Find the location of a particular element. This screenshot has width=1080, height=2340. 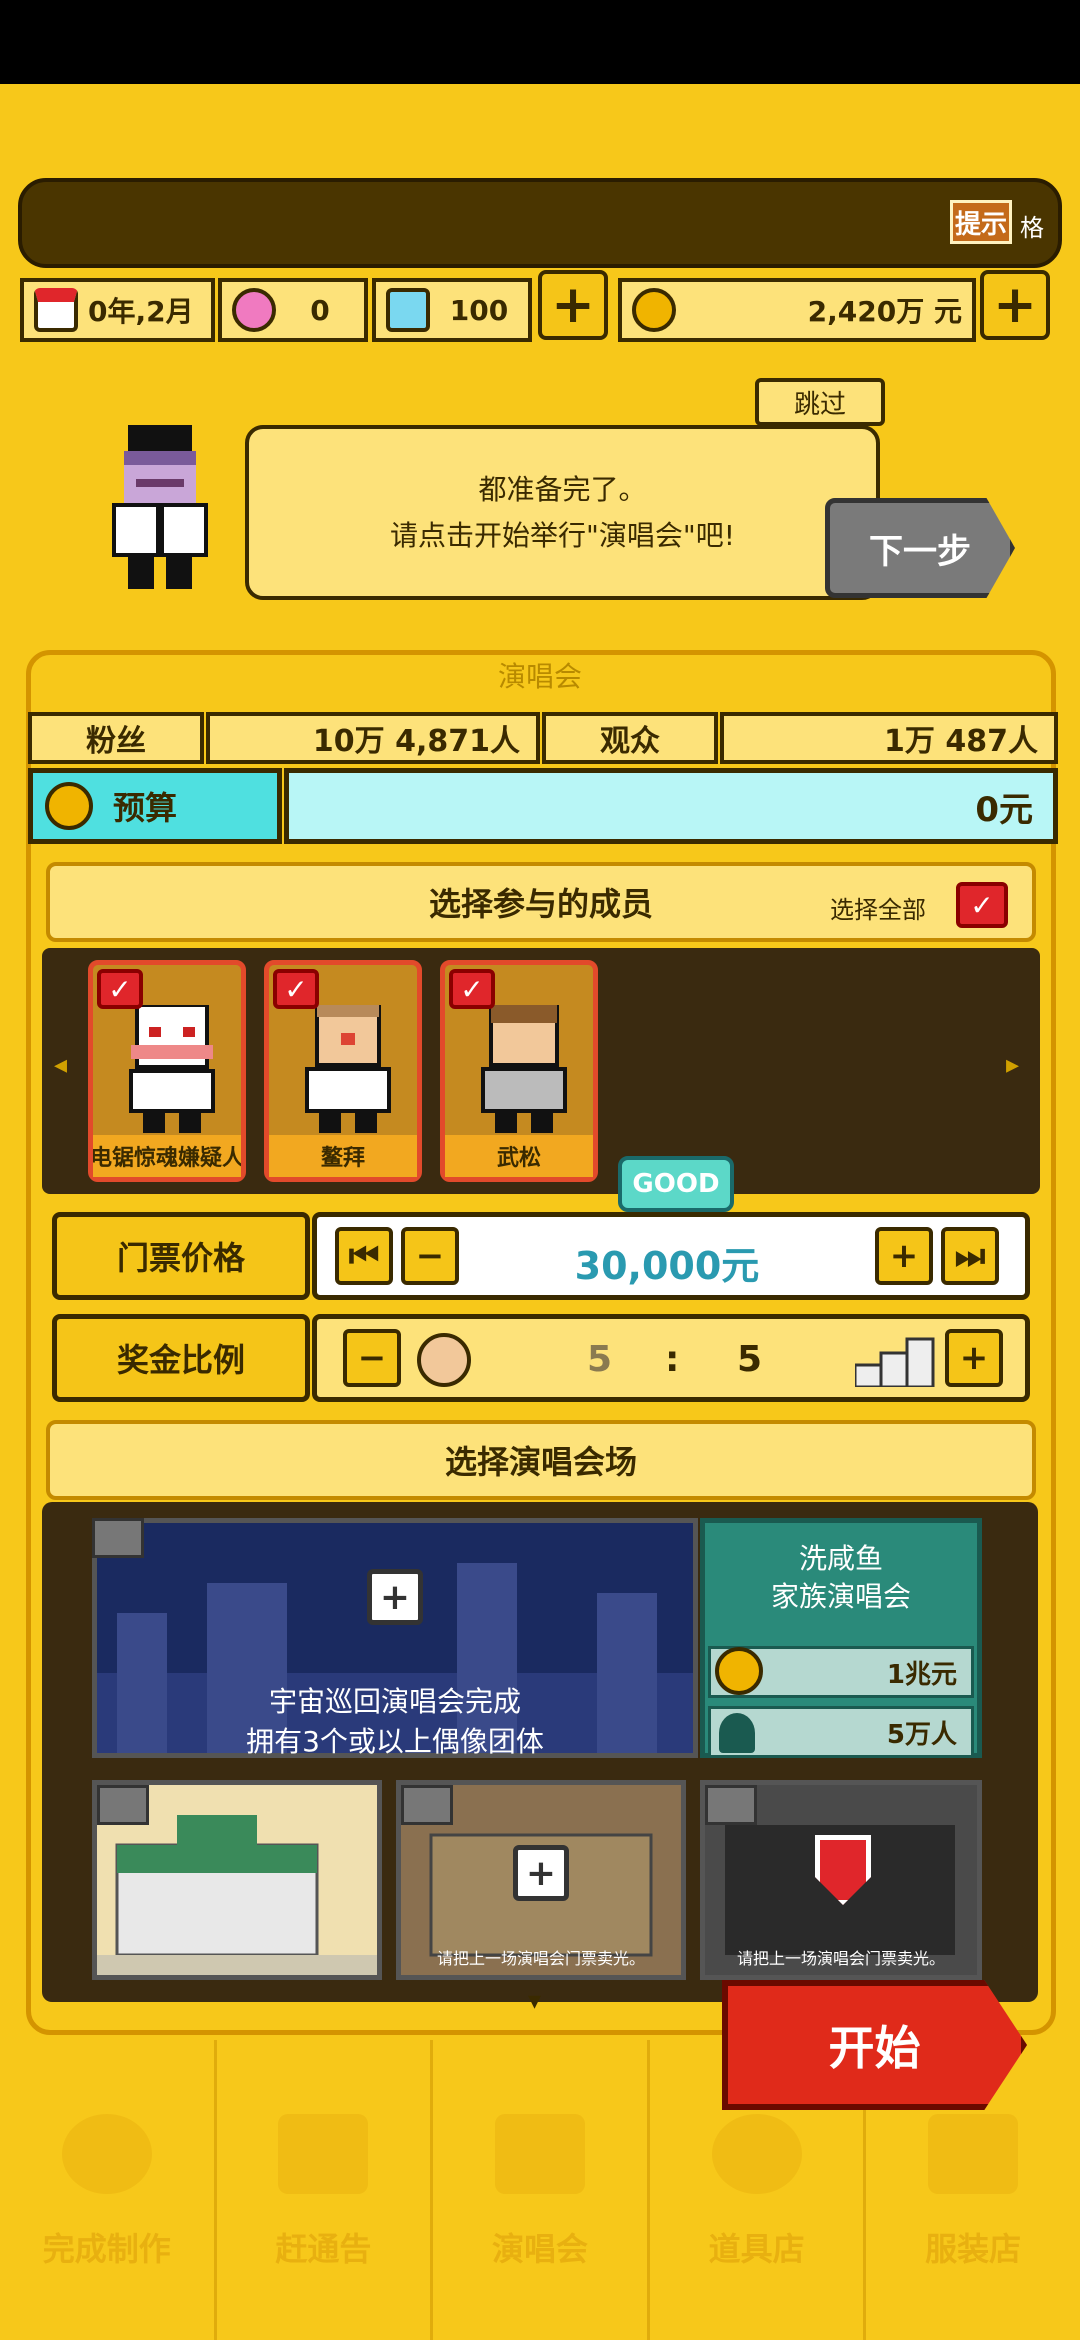

date-value: 0年,2月 is located at coordinates (141, 311).